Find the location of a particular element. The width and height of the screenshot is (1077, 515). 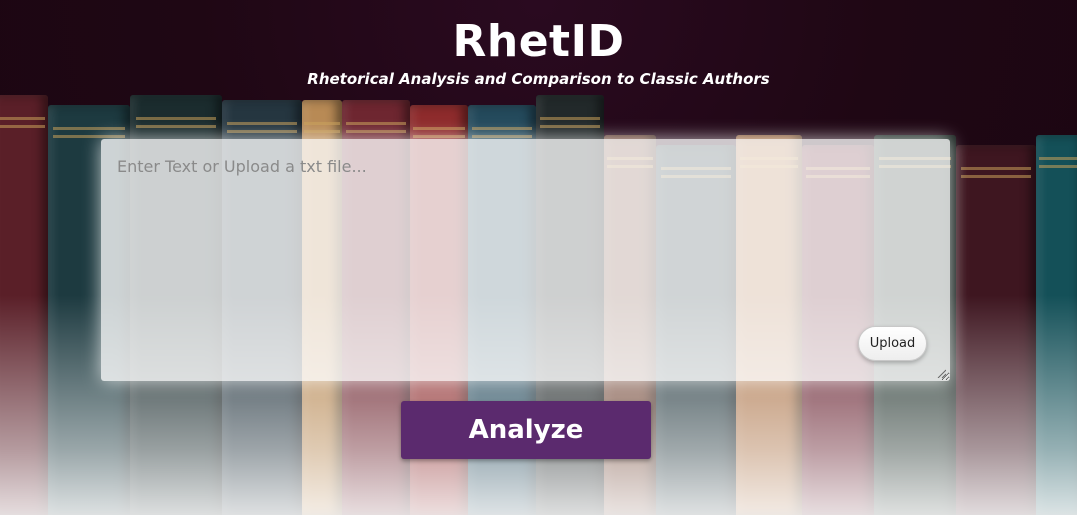

resize-handle-icon is located at coordinates (941, 373).